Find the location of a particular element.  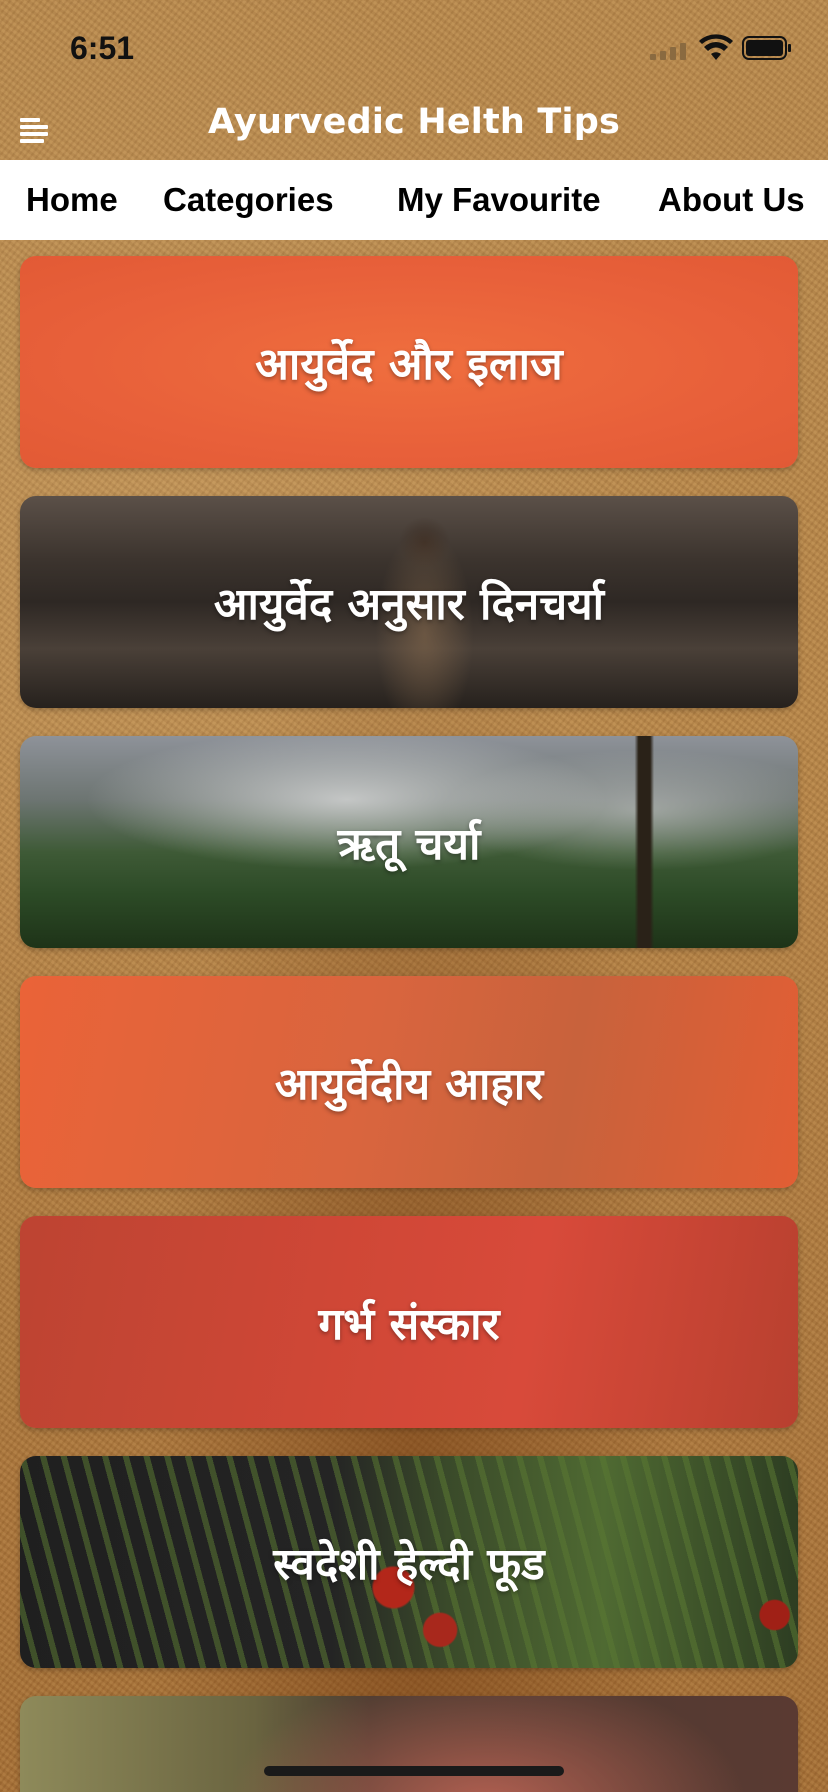

category-label: आयुर्वेदीय आहार is located at coordinates (409, 1084).